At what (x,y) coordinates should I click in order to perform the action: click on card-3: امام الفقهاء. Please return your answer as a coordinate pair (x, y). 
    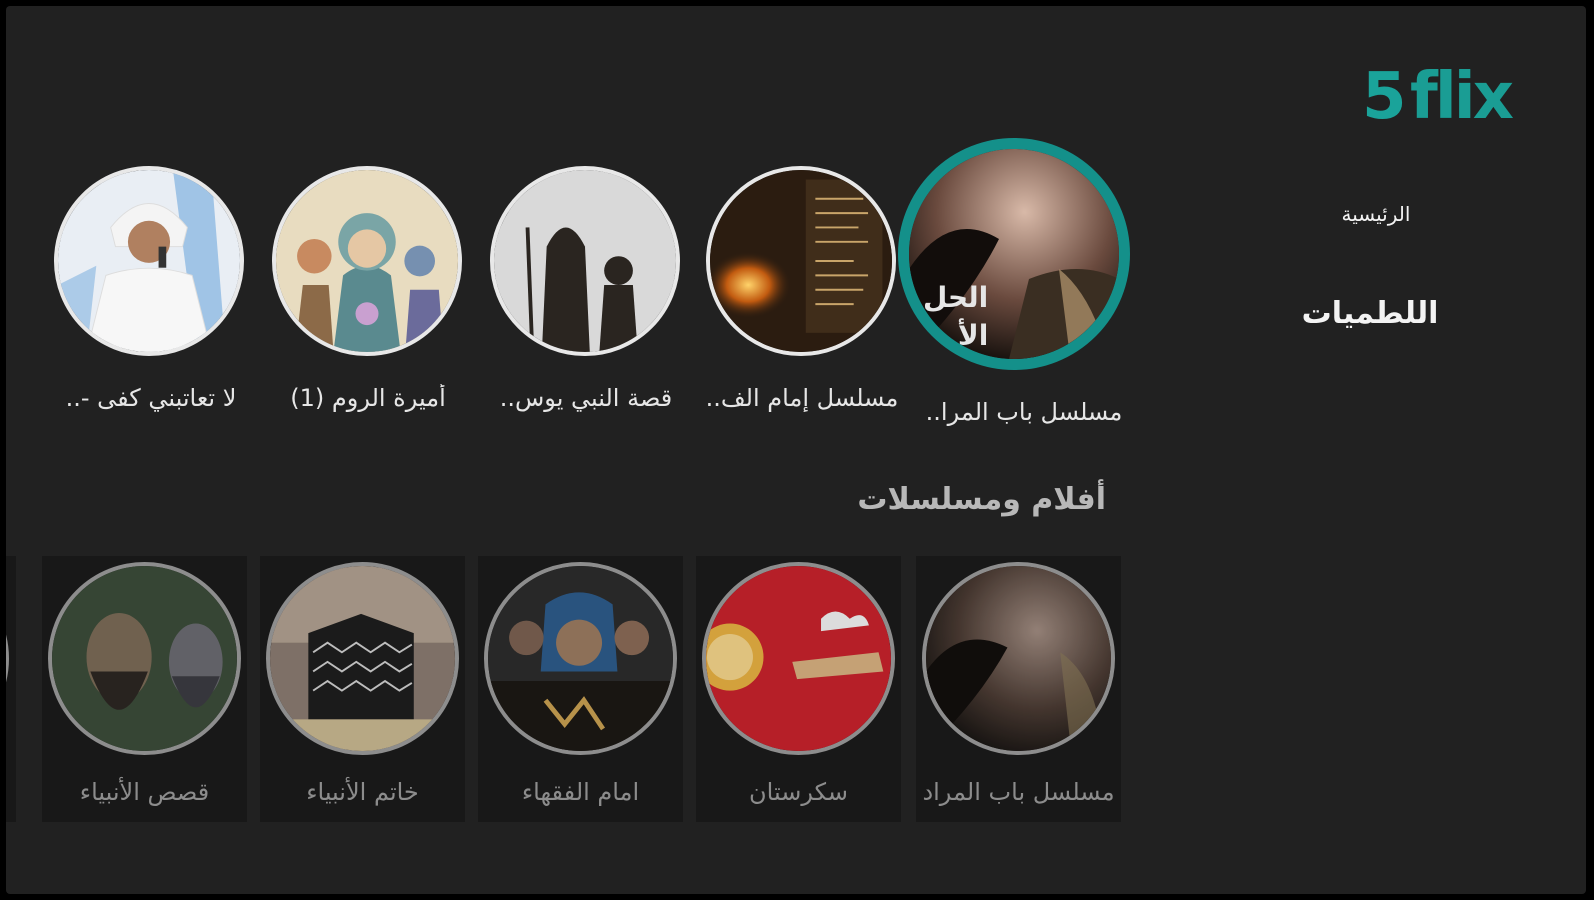
    Looking at the image, I should click on (580, 689).